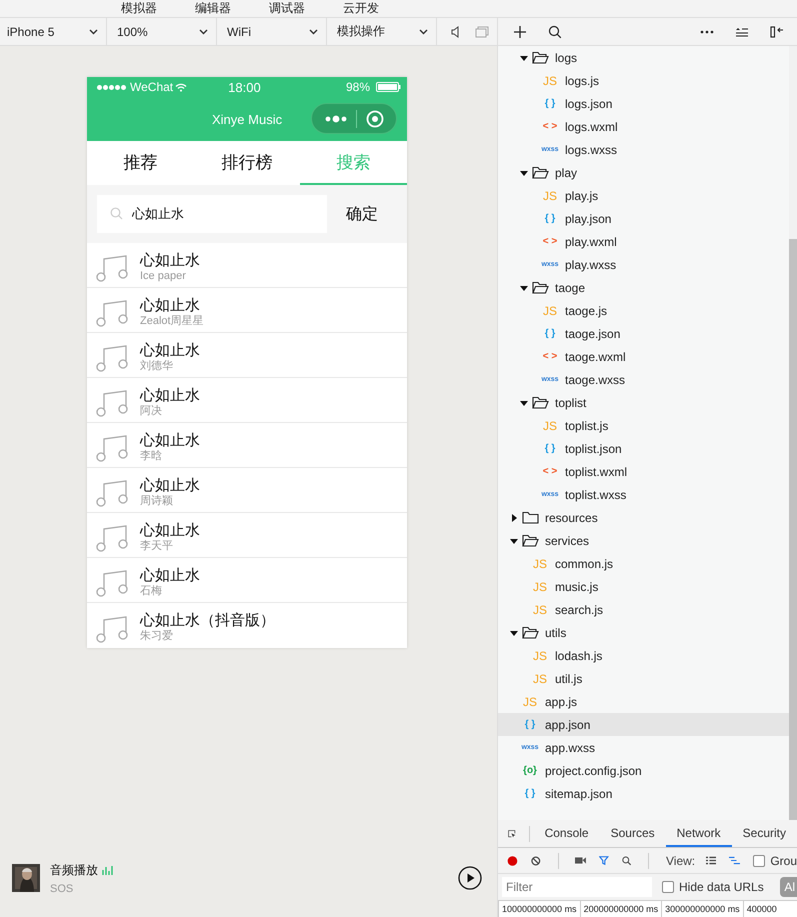  Describe the element at coordinates (207, 621) in the screenshot. I see `song-title: 心如止水（抖音版）` at that location.